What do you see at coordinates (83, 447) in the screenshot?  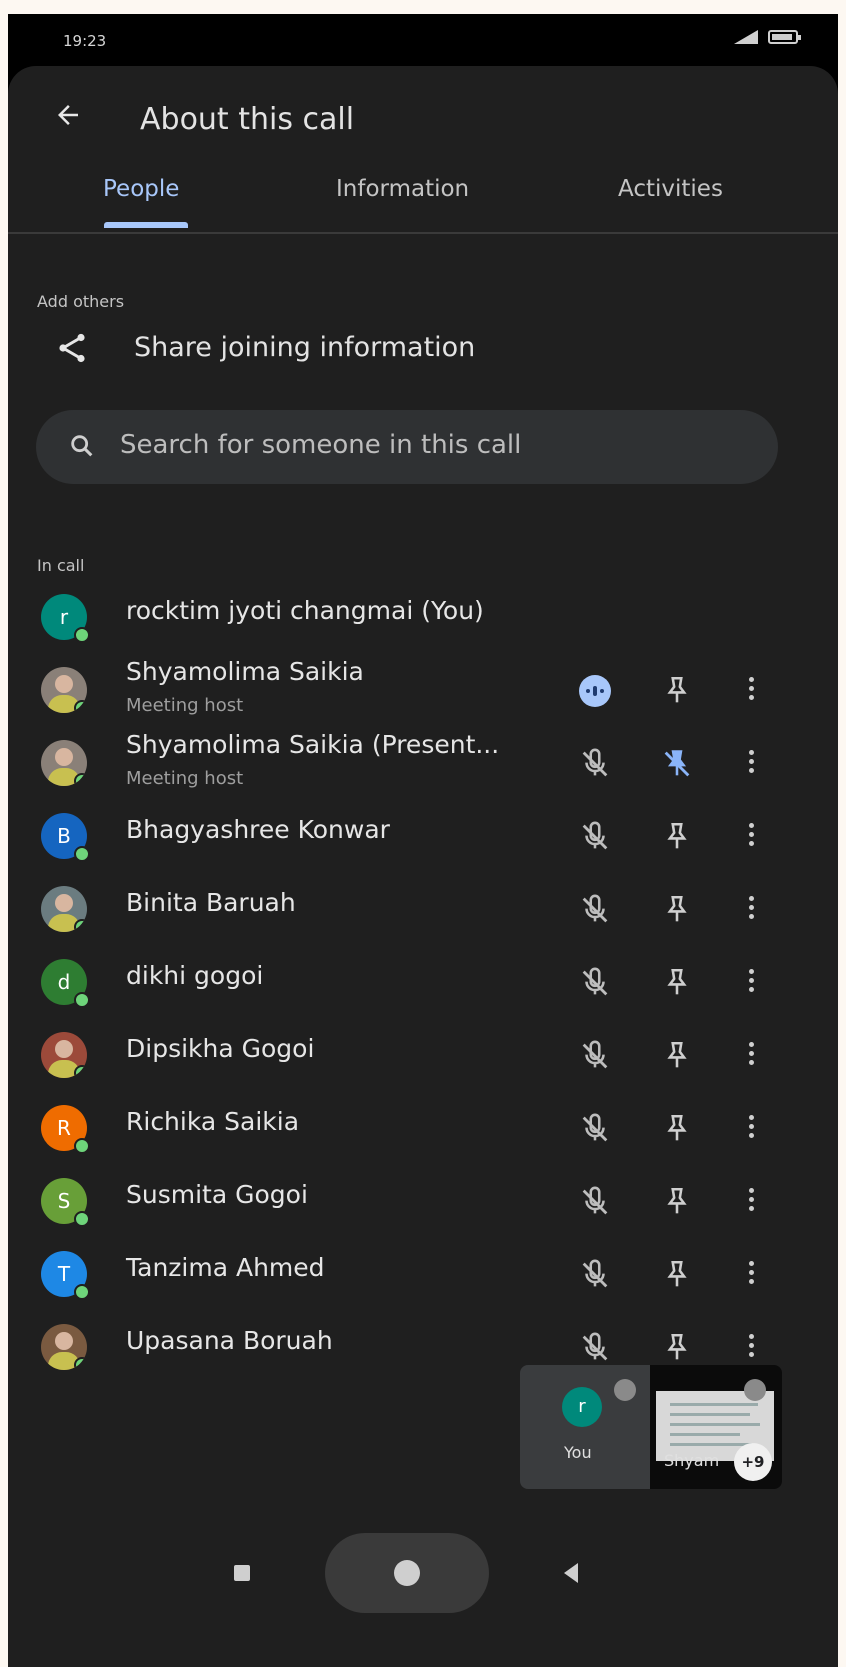 I see `search-icon` at bounding box center [83, 447].